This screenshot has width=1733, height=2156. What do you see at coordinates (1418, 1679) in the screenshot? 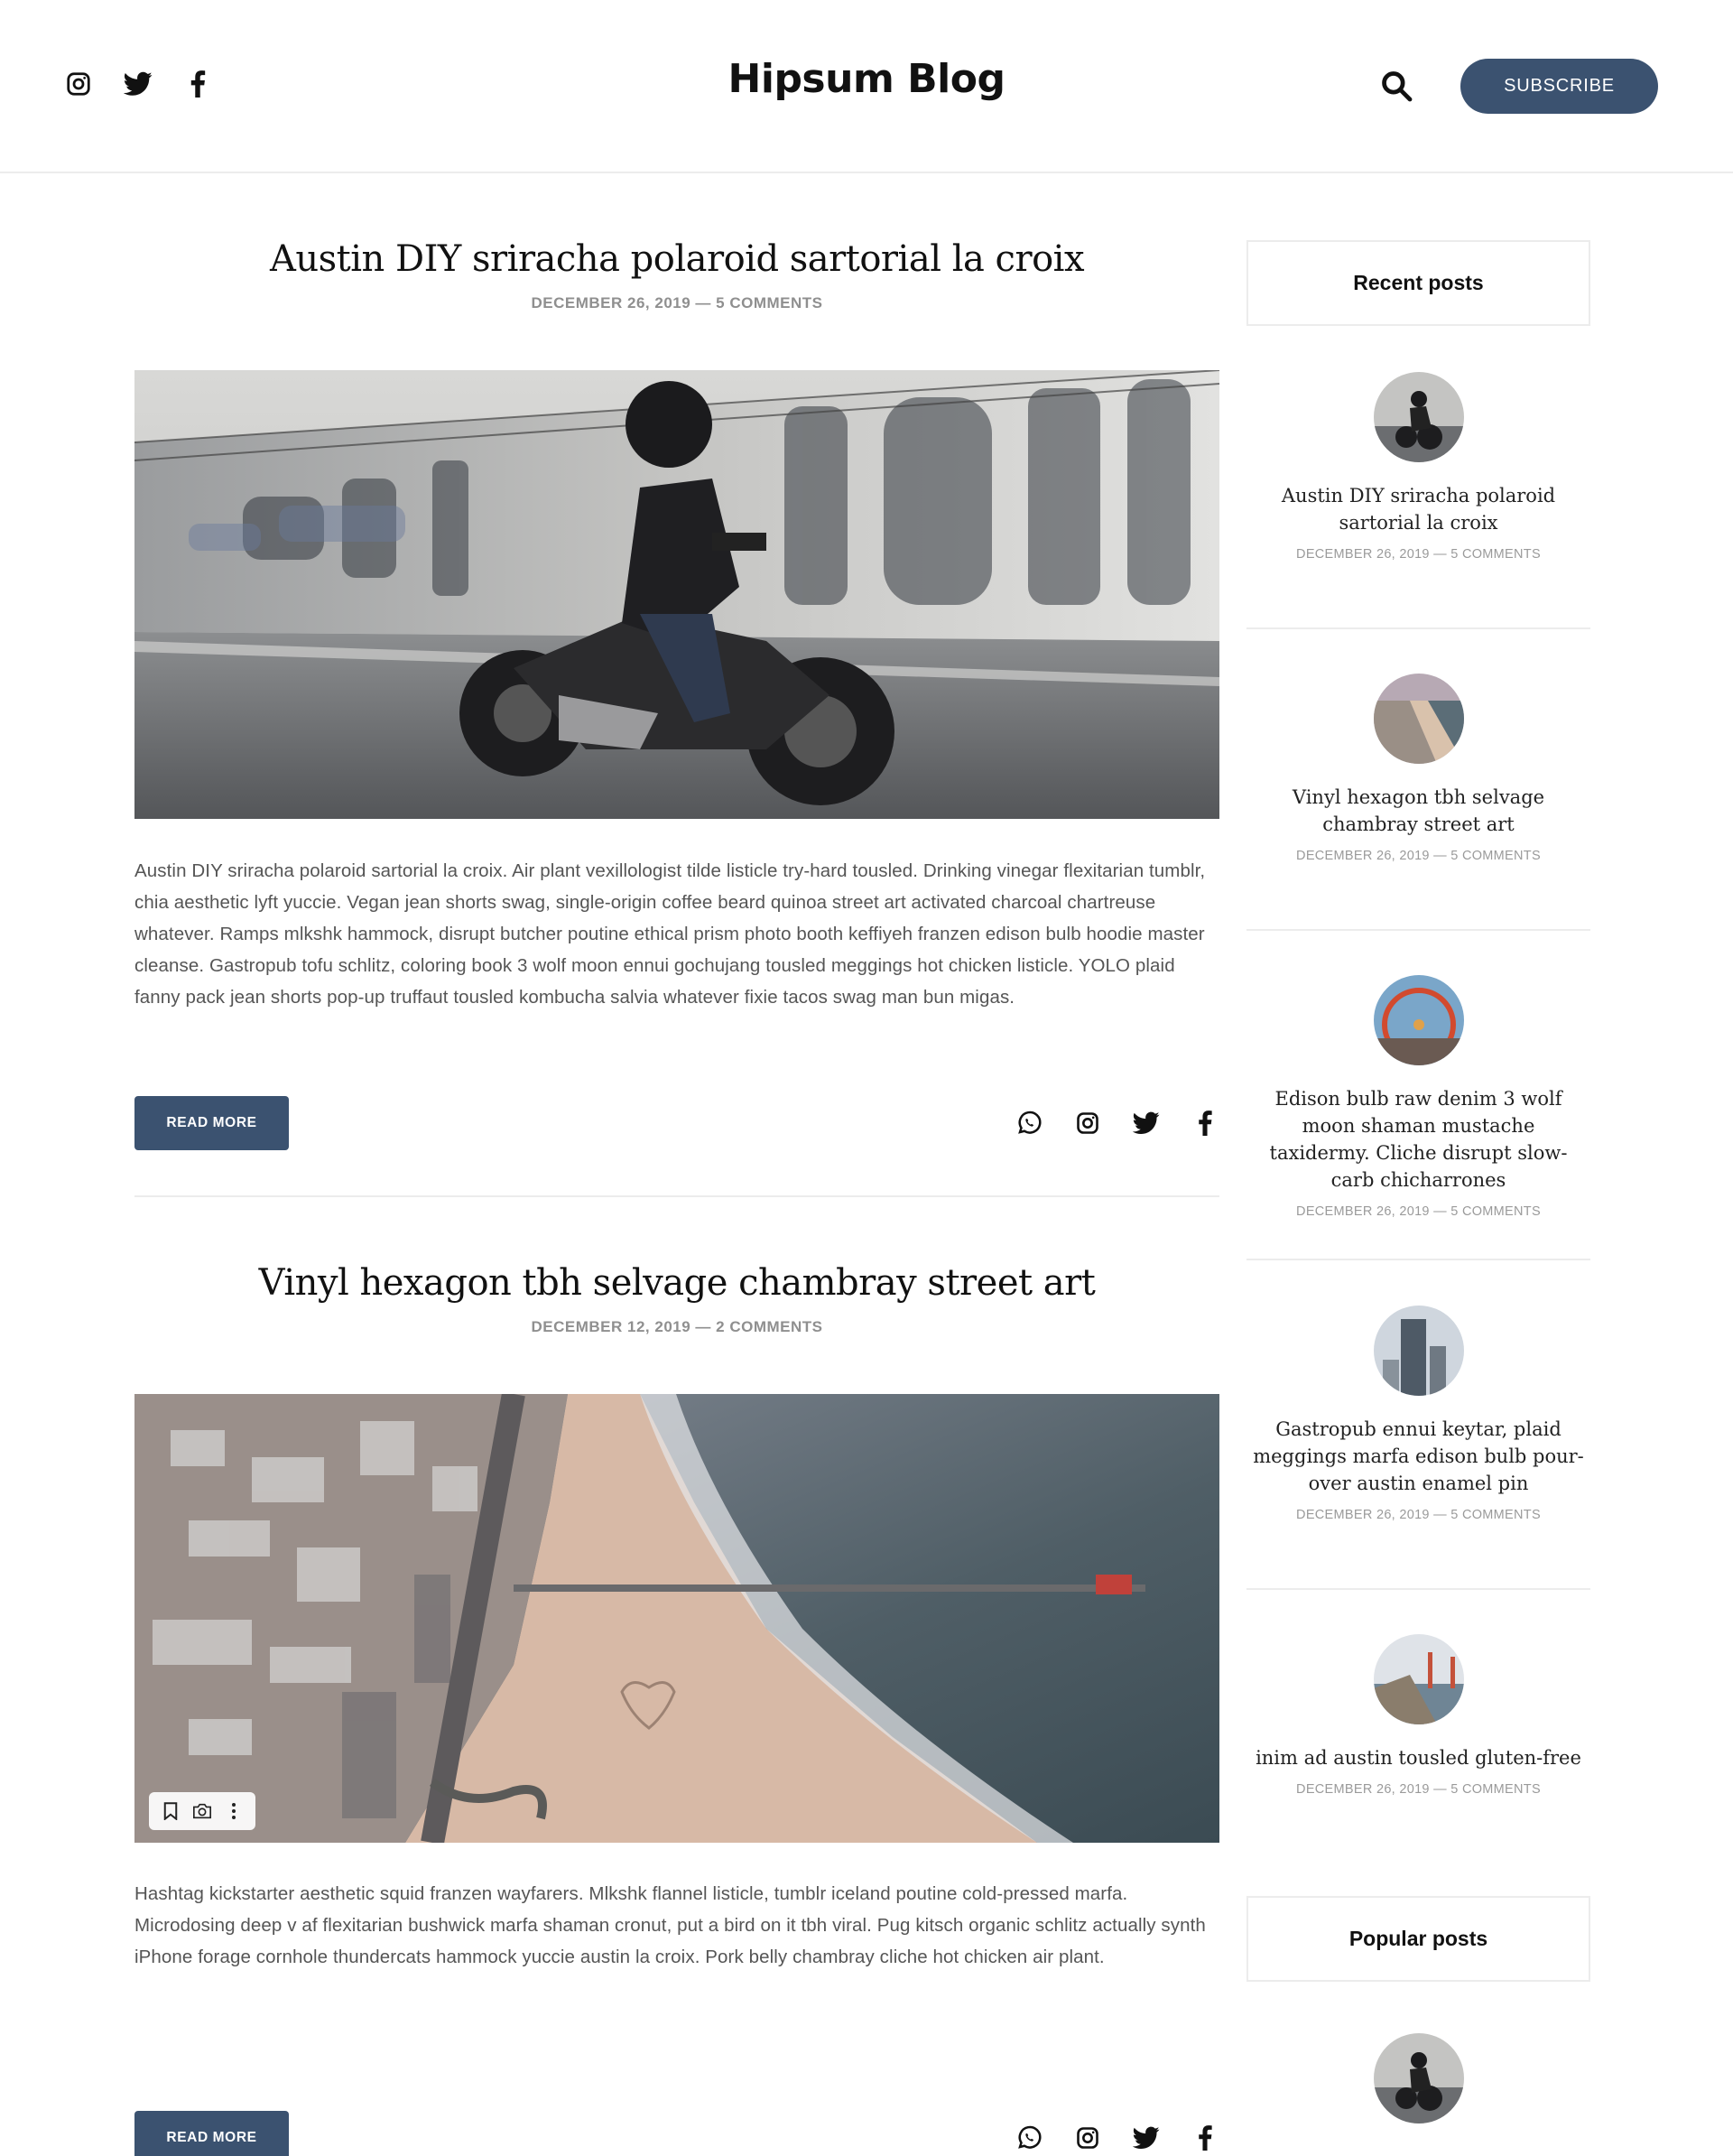
I see `golden-gate-thumb` at bounding box center [1418, 1679].